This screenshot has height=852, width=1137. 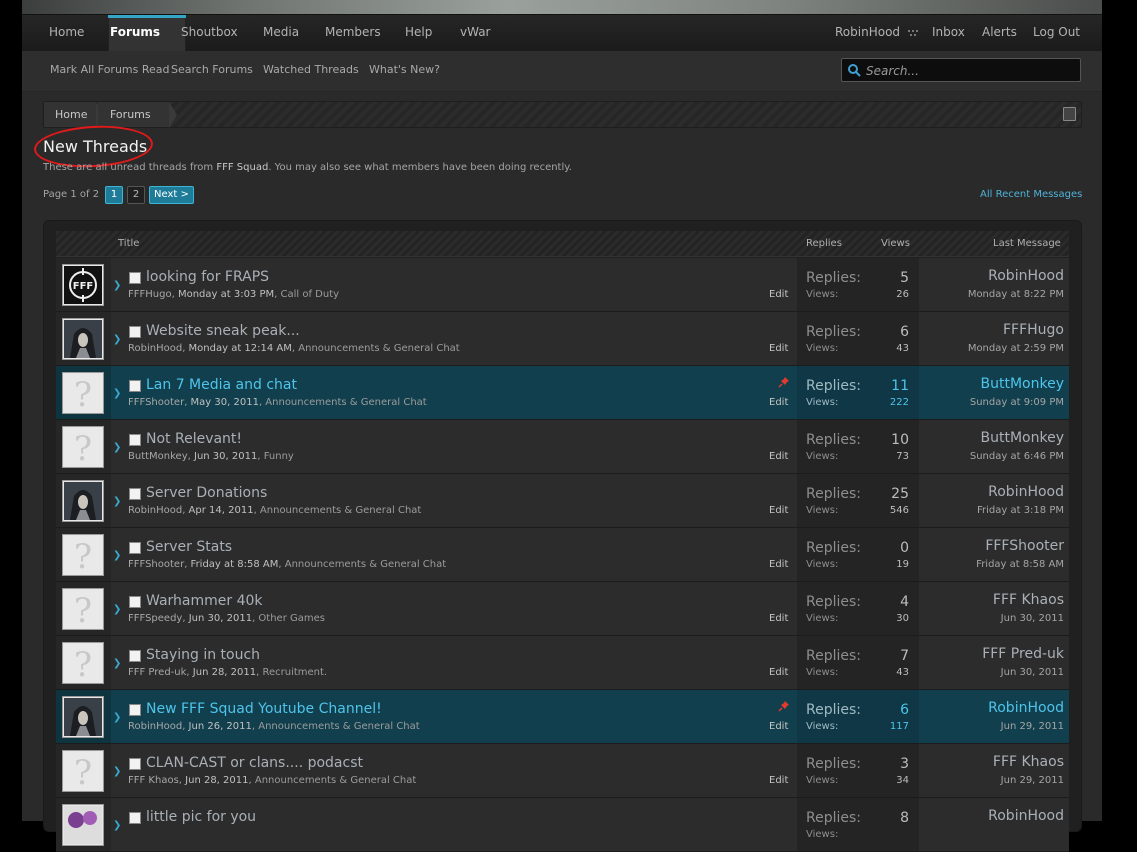 What do you see at coordinates (157, 672) in the screenshot?
I see `thread-author-link: FFF Pred-uk` at bounding box center [157, 672].